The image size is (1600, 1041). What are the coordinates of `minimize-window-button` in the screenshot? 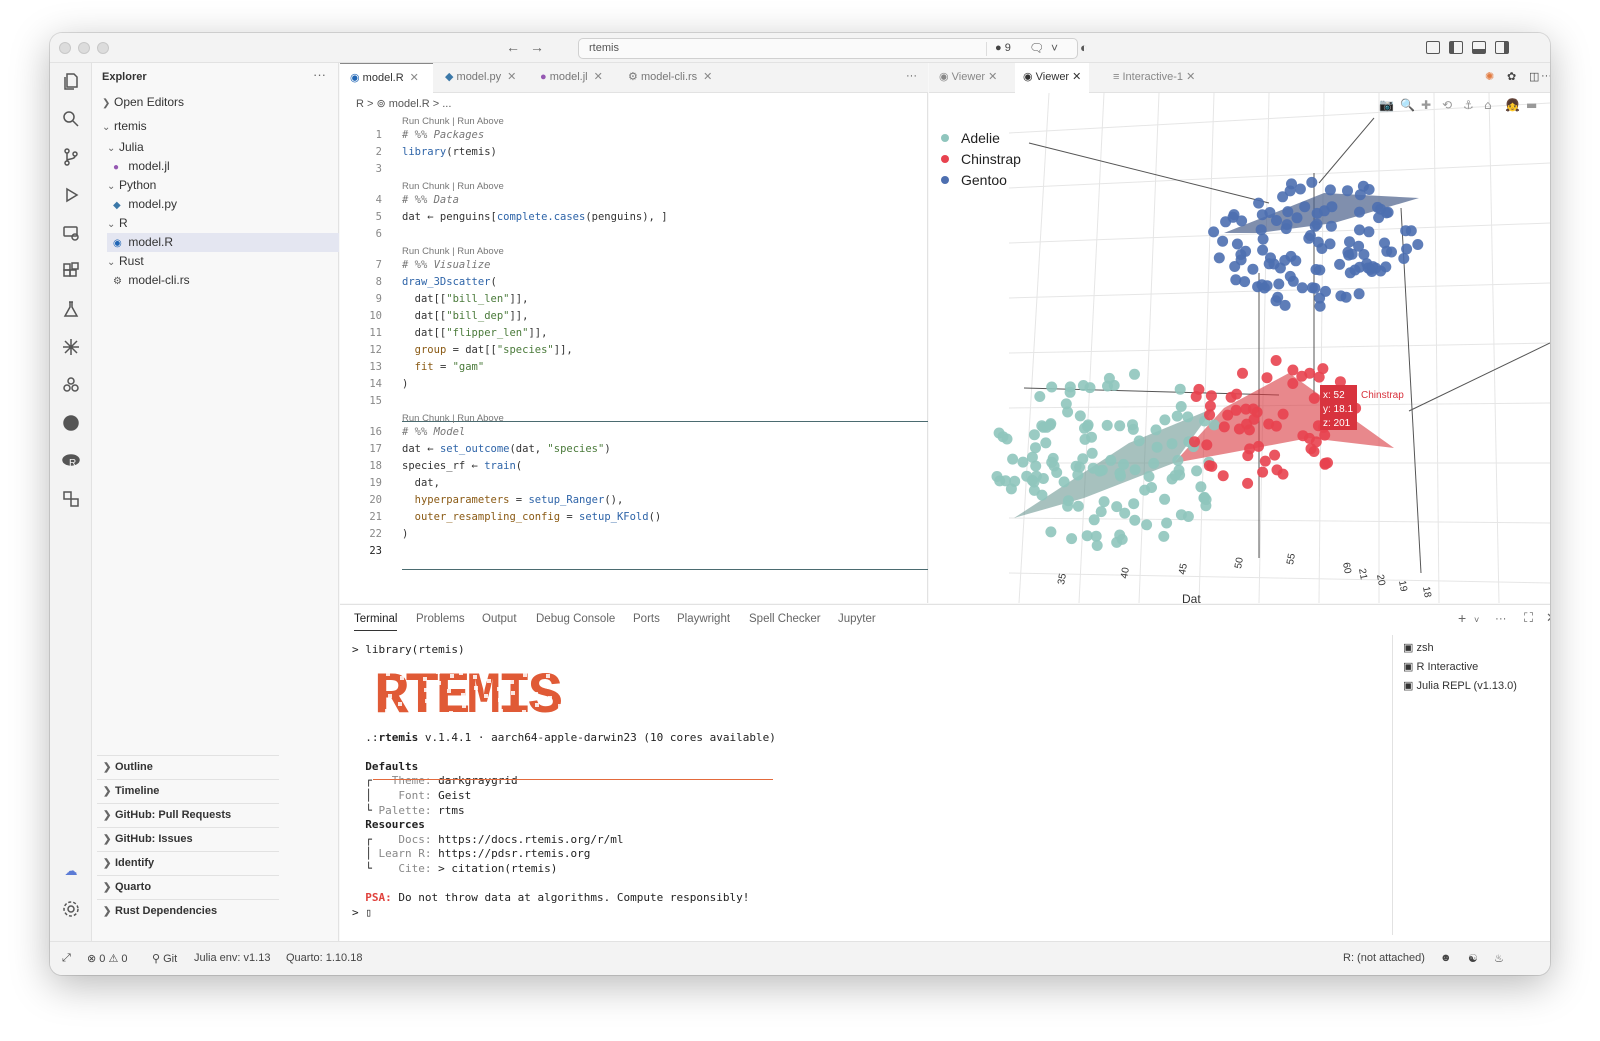 It's located at (84, 48).